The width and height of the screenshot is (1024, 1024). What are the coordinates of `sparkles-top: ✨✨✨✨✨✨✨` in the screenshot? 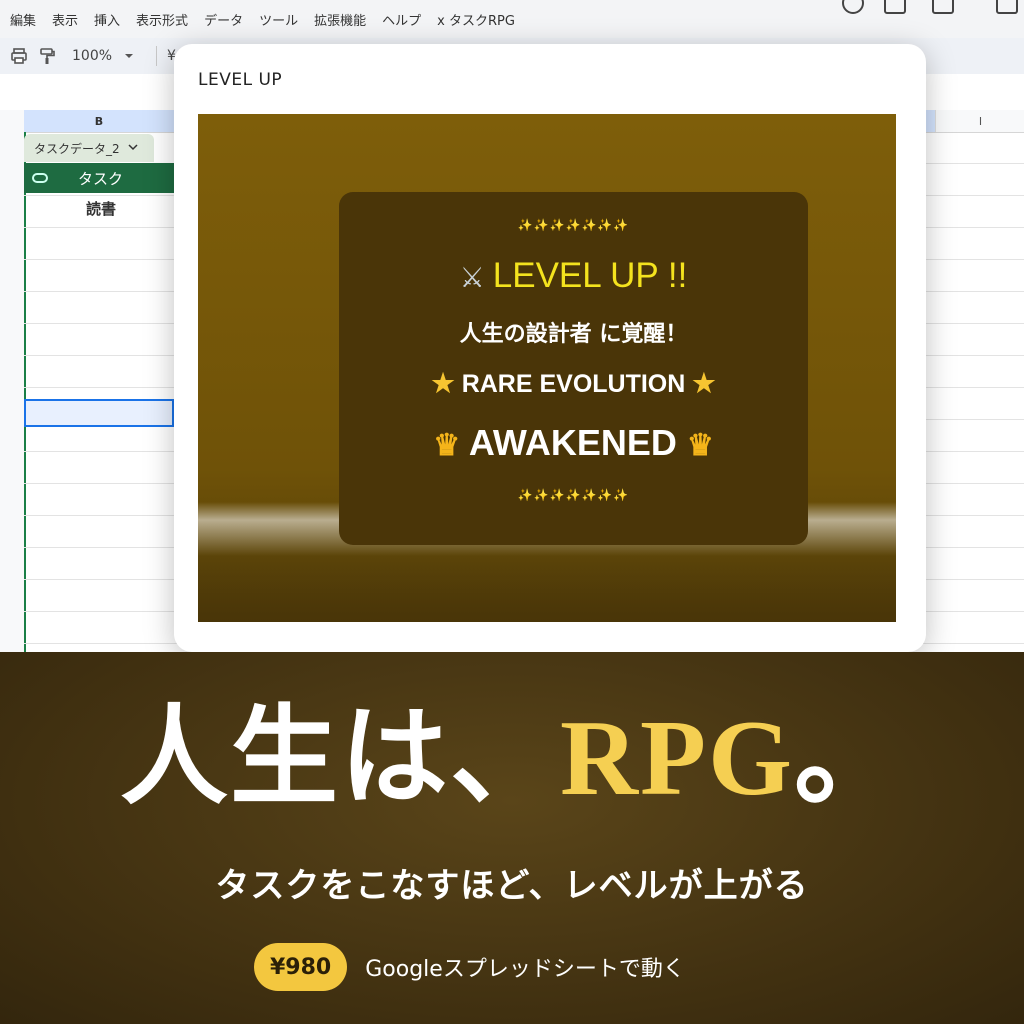 It's located at (573, 225).